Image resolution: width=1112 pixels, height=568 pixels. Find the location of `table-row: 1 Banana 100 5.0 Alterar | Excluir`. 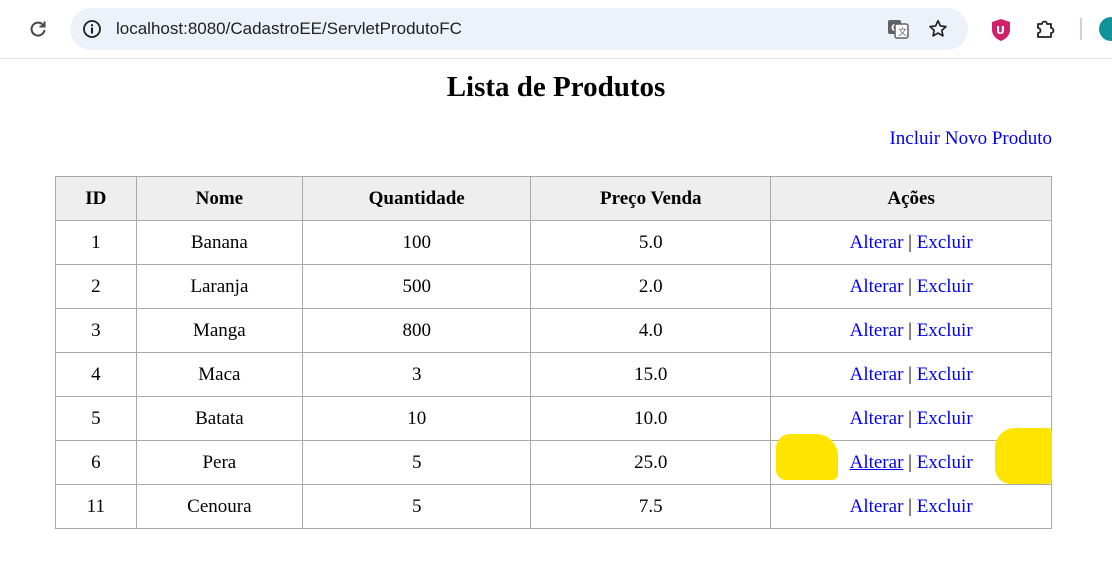

table-row: 1 Banana 100 5.0 Alterar | Excluir is located at coordinates (553, 242).